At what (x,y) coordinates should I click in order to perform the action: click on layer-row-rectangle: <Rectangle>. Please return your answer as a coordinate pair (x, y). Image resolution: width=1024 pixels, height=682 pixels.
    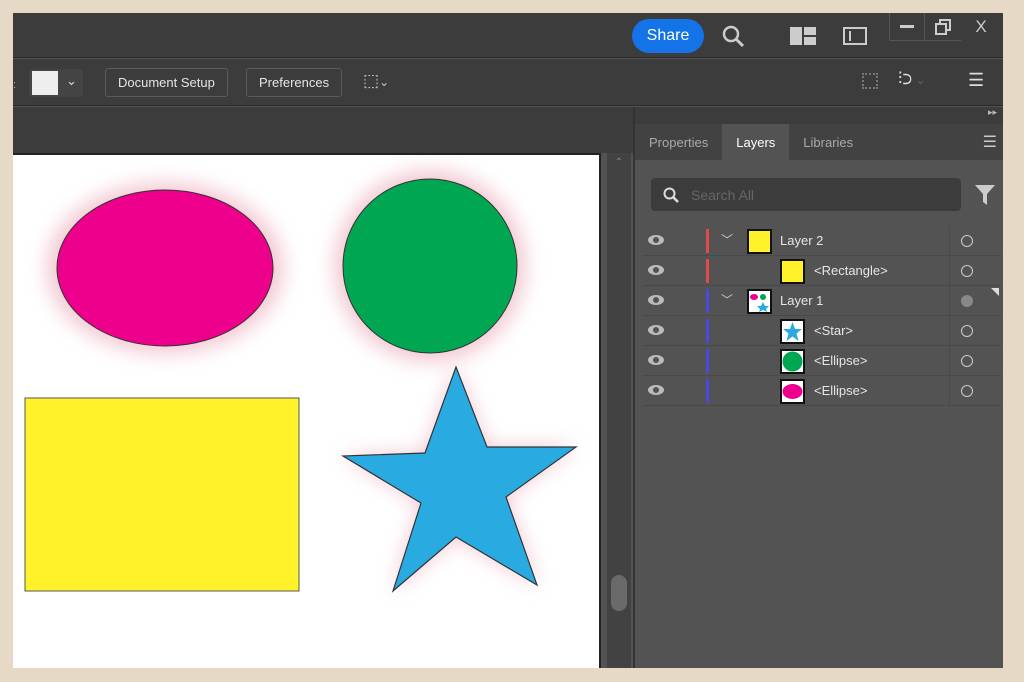
    Looking at the image, I should click on (822, 271).